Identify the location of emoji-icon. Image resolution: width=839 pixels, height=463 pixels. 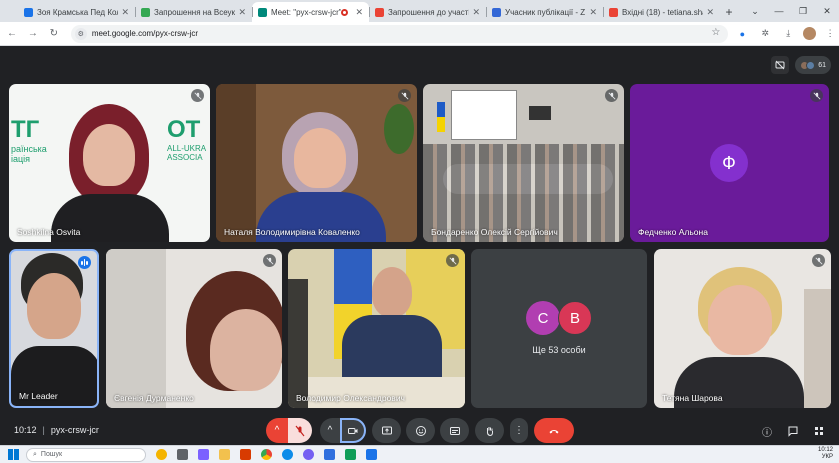
(420, 430).